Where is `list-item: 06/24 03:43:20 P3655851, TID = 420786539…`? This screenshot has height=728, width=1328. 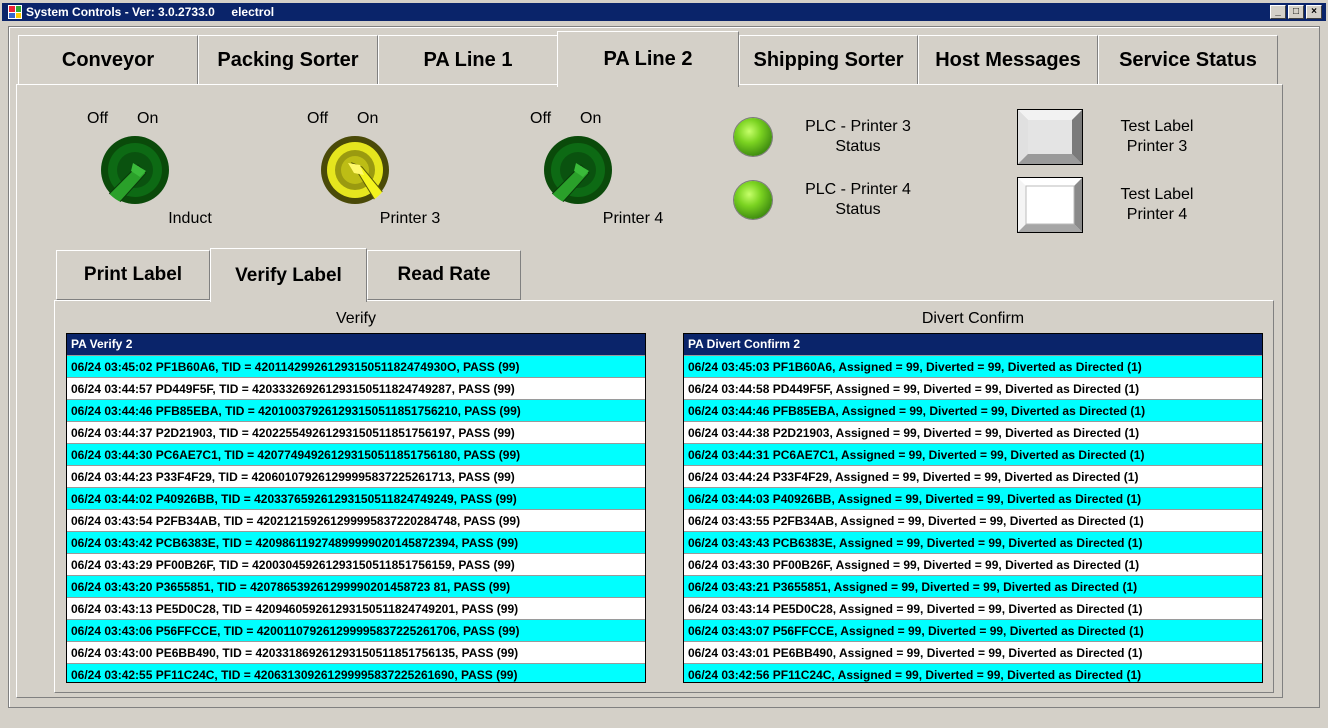 list-item: 06/24 03:43:20 P3655851, TID = 420786539… is located at coordinates (356, 586).